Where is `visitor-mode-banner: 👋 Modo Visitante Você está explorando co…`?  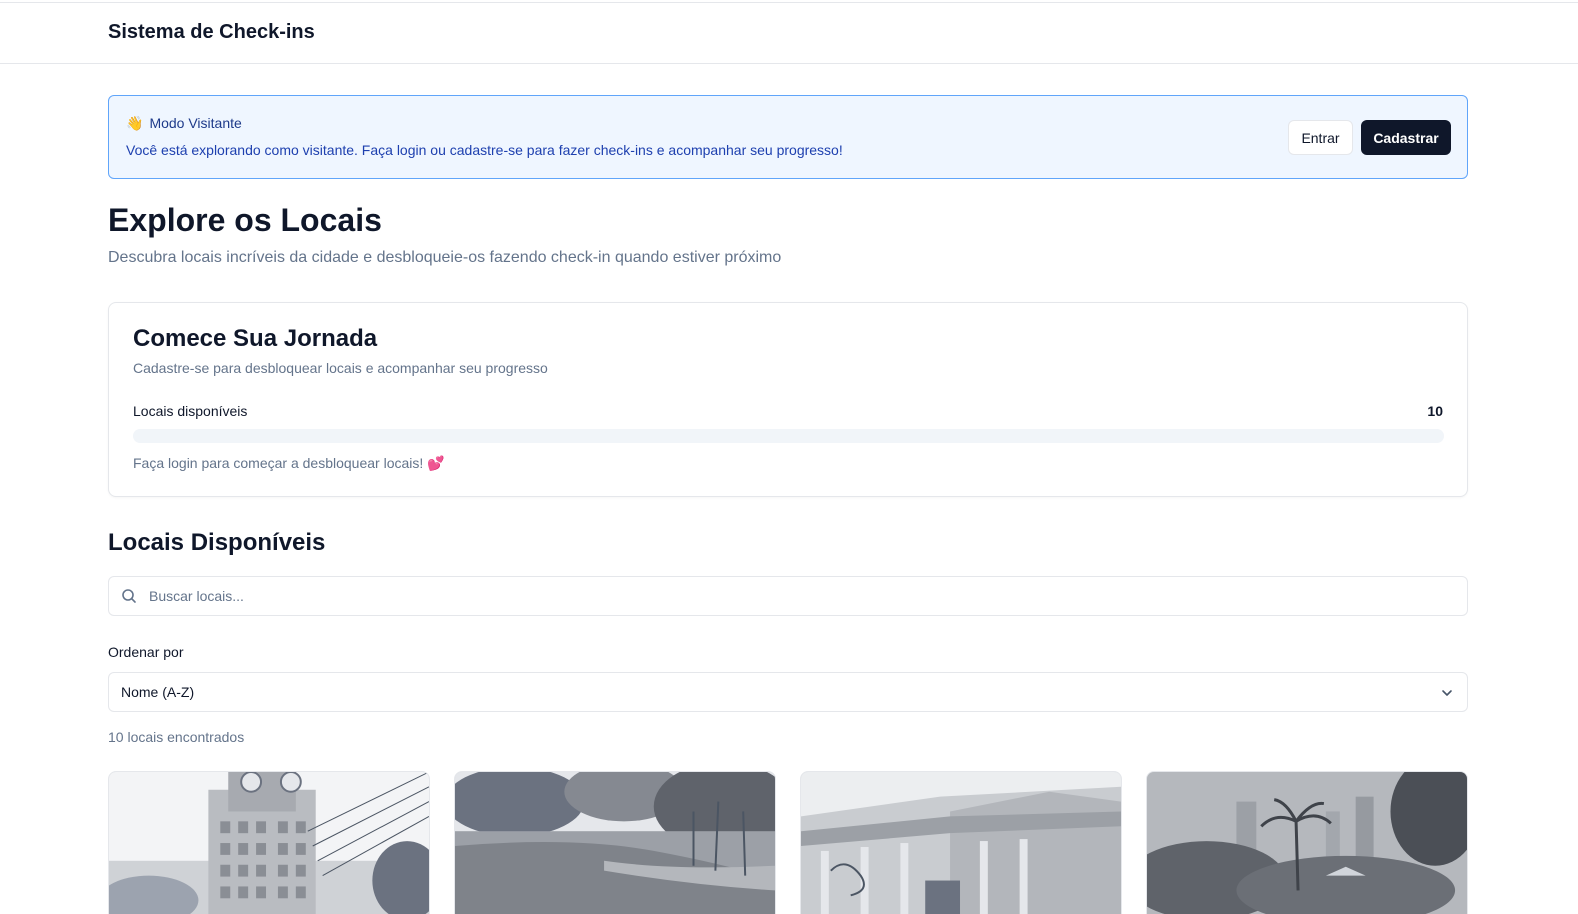
visitor-mode-banner: 👋 Modo Visitante Você está explorando co… is located at coordinates (788, 137).